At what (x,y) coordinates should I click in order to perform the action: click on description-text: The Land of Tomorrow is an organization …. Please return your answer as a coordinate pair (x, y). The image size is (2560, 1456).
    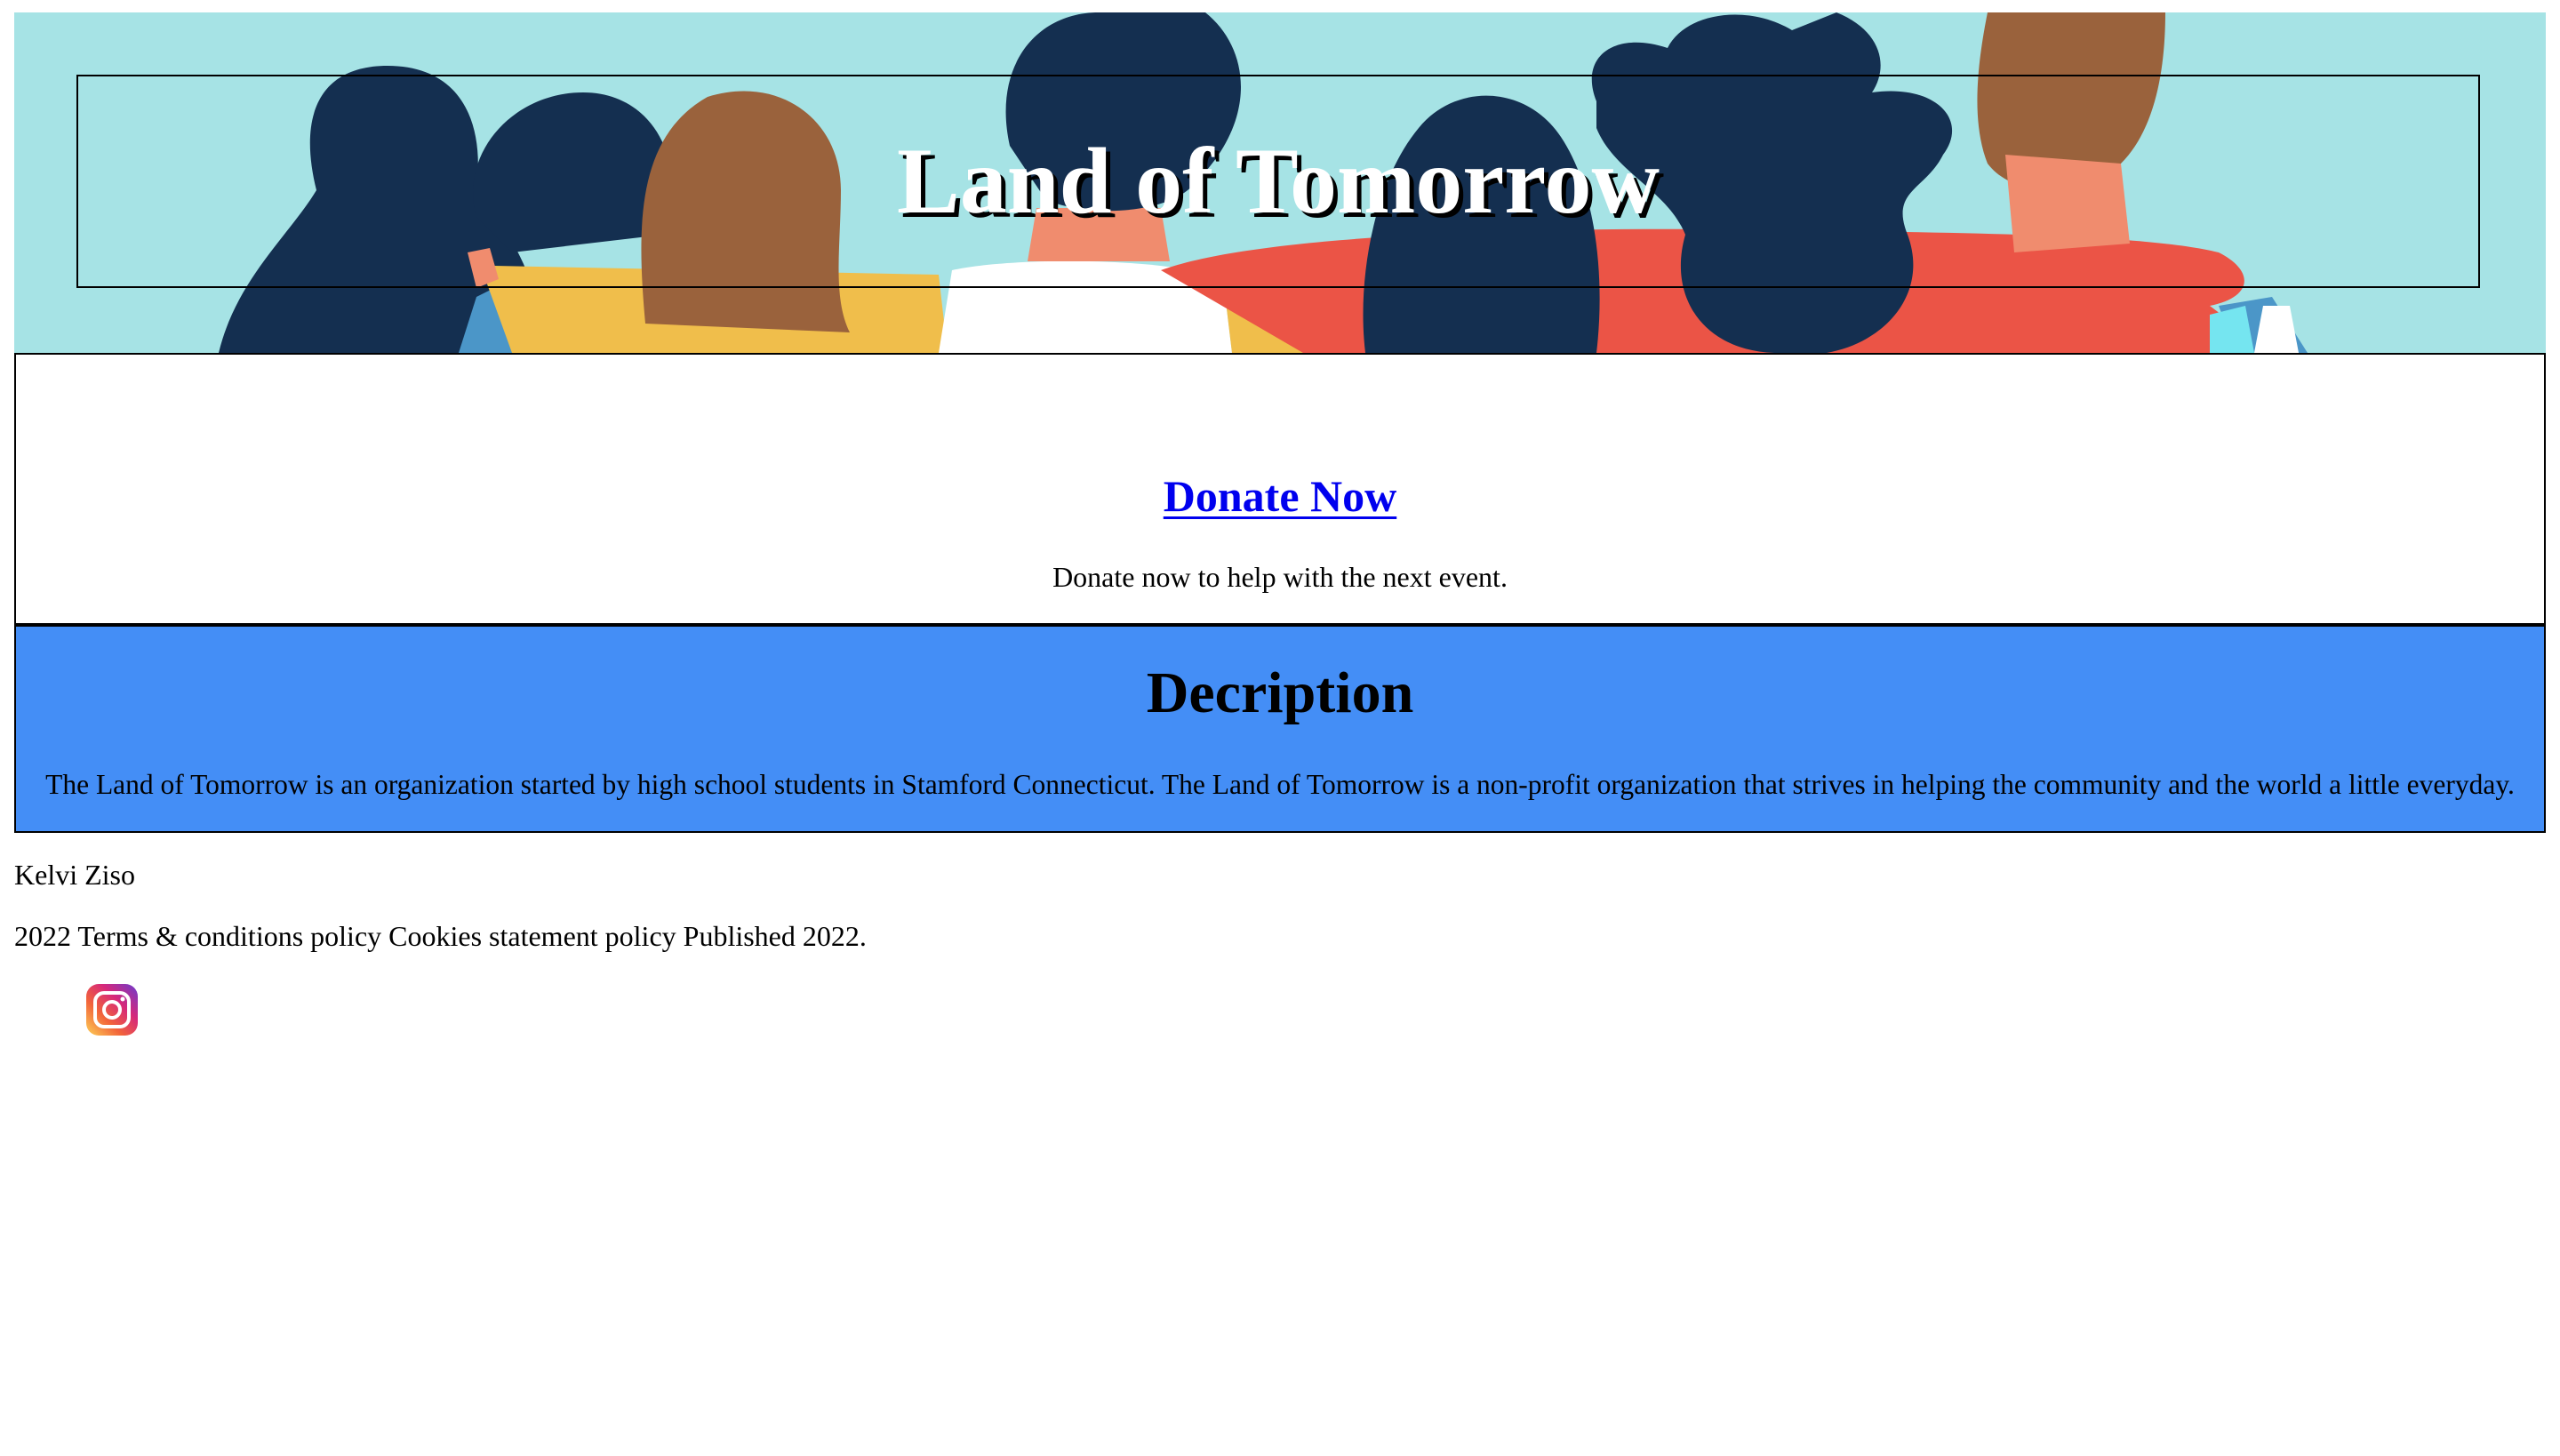
    Looking at the image, I should click on (1280, 784).